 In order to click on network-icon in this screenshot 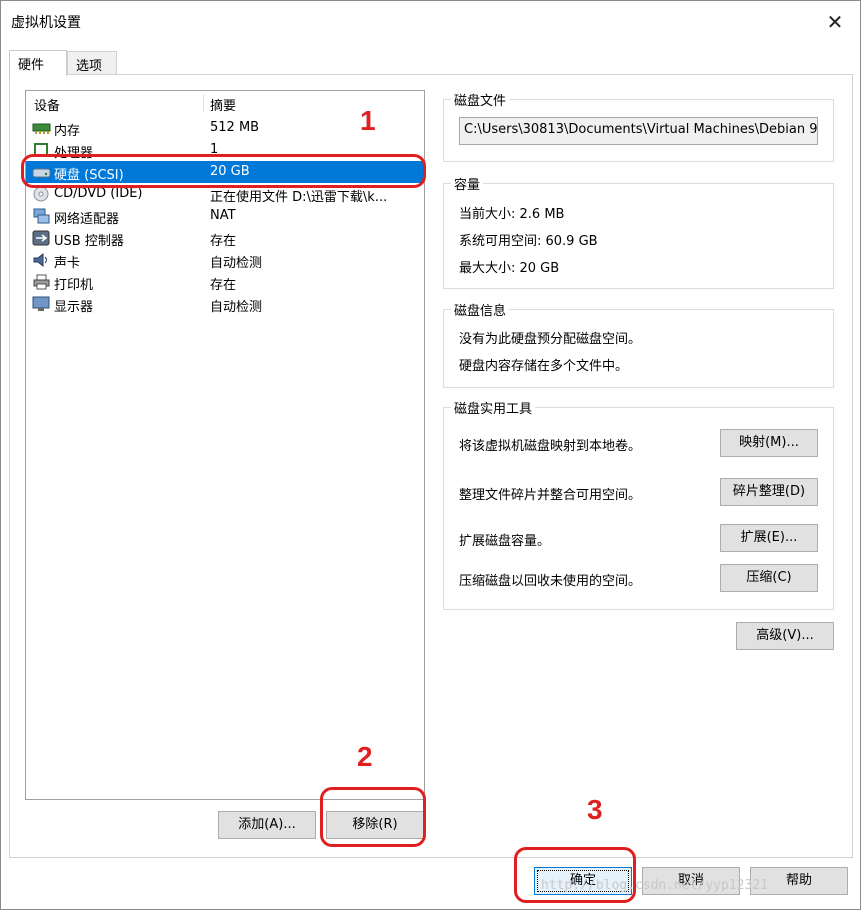, I will do `click(41, 216)`.